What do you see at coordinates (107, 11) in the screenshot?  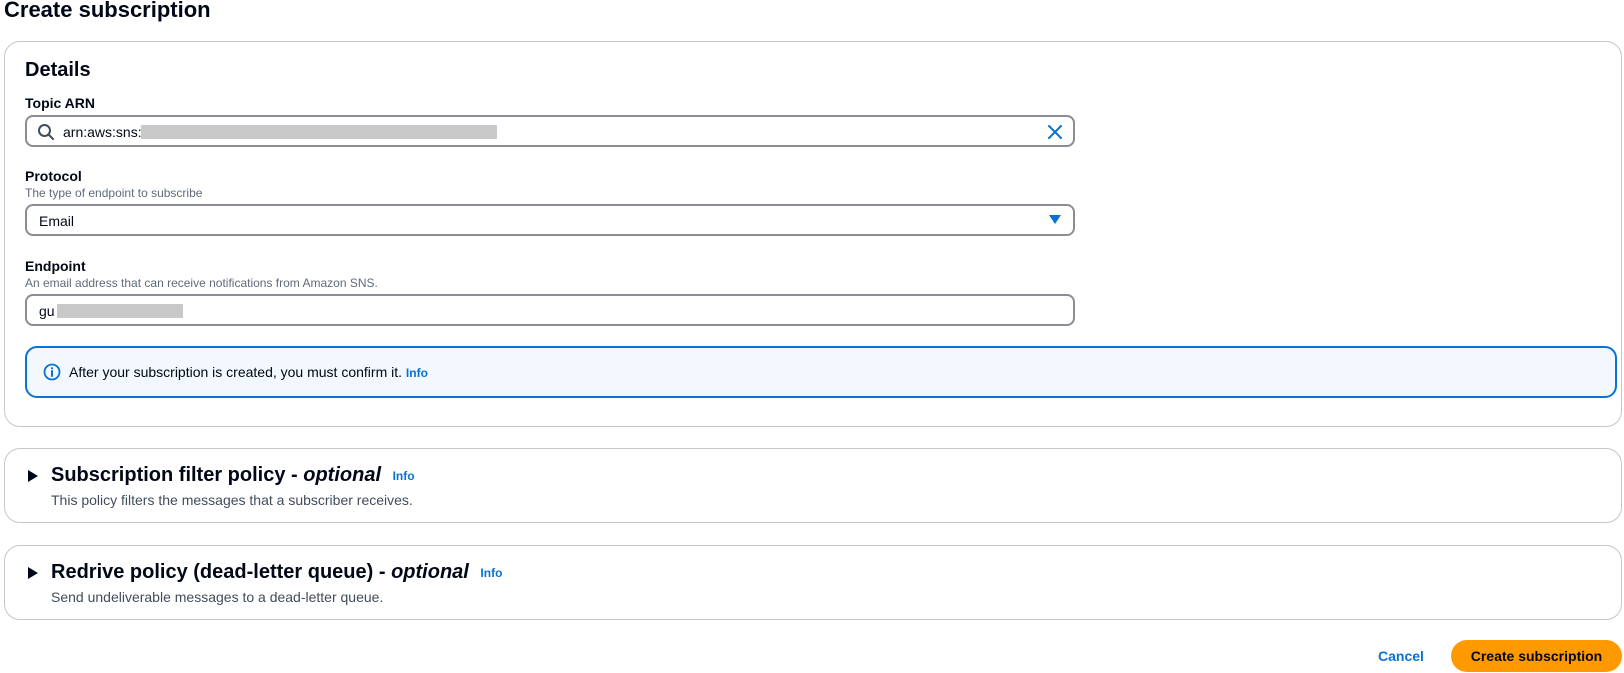 I see `page-title: Create subscription` at bounding box center [107, 11].